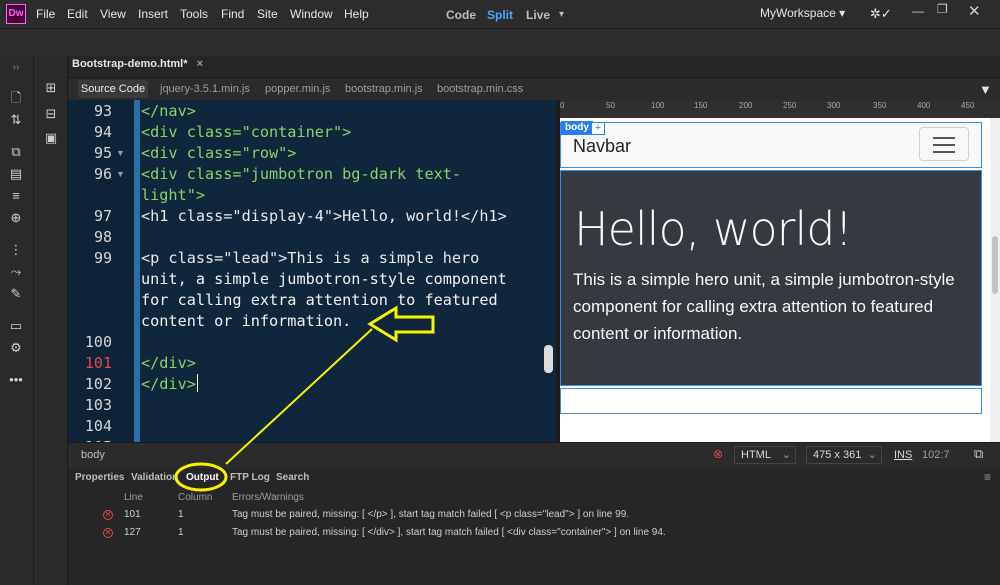 The image size is (1000, 585). What do you see at coordinates (299, 396) in the screenshot?
I see `annotation-line` at bounding box center [299, 396].